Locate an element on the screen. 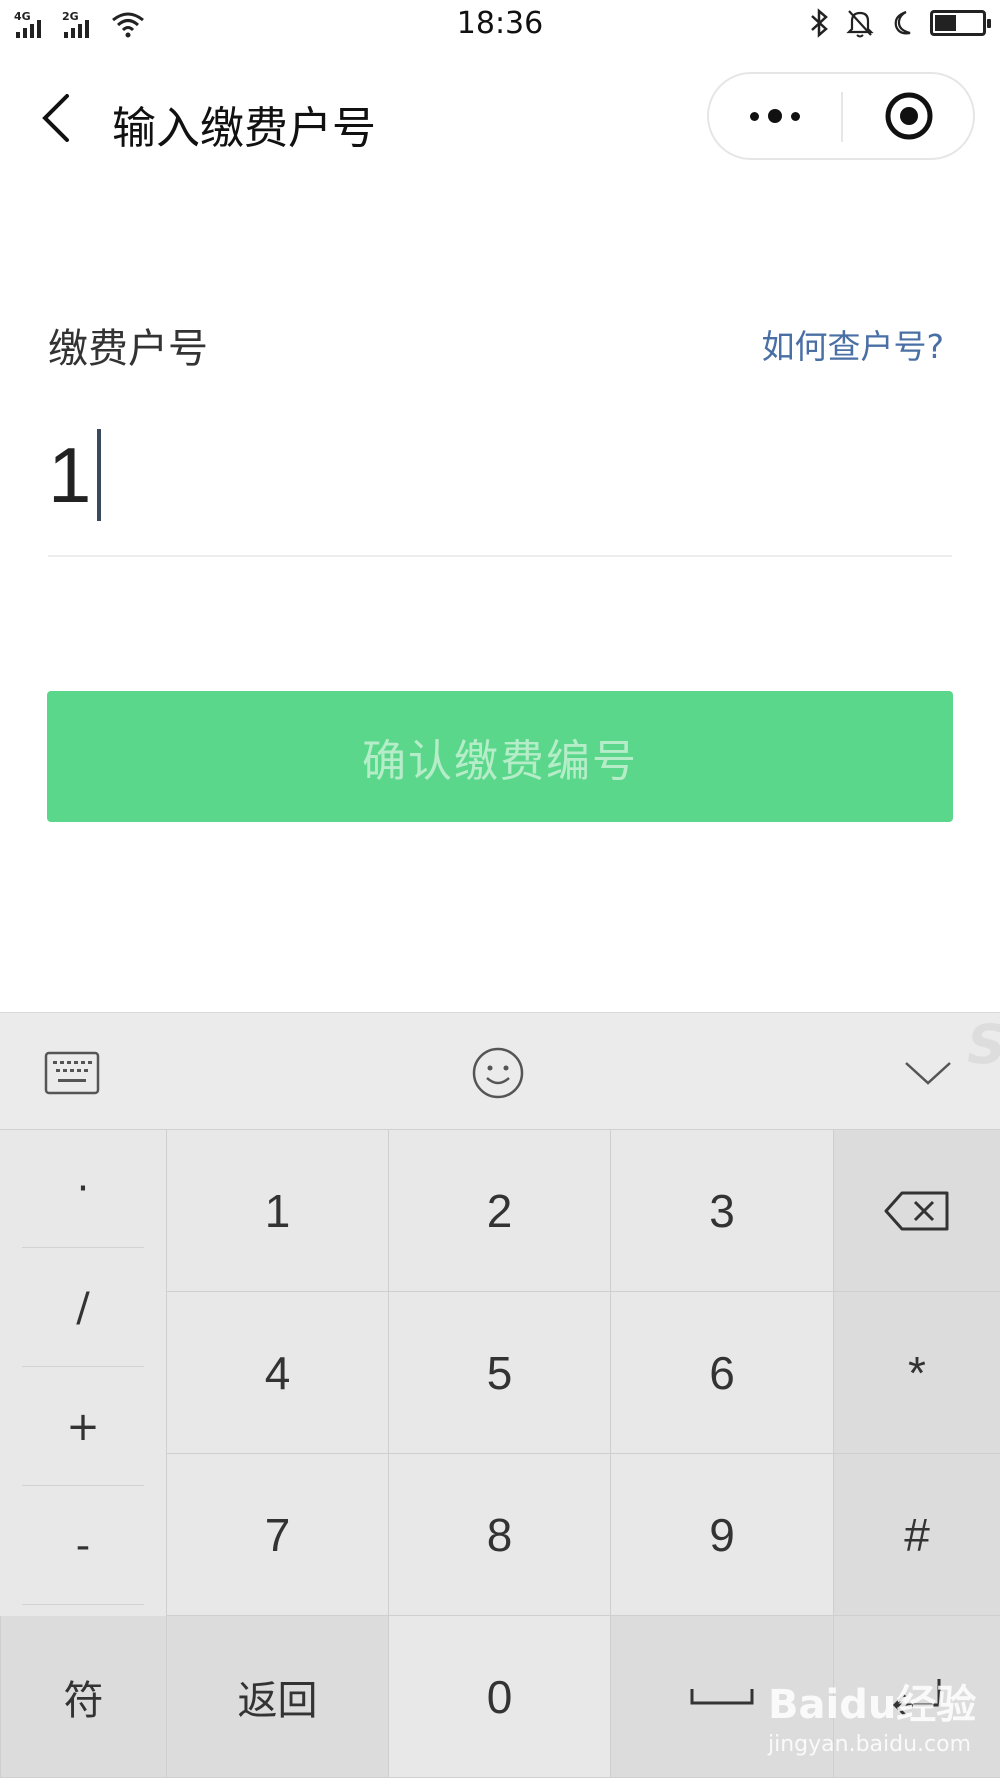 This screenshot has height=1778, width=1000. emoji-button is located at coordinates (498, 1073).